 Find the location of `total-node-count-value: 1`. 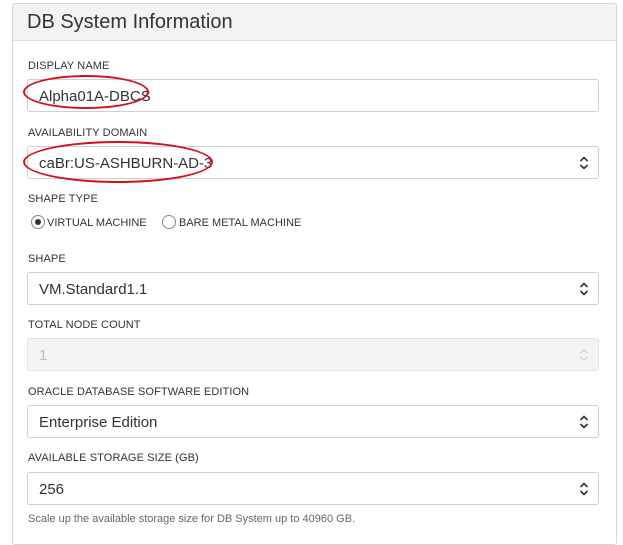

total-node-count-value: 1 is located at coordinates (43, 355).